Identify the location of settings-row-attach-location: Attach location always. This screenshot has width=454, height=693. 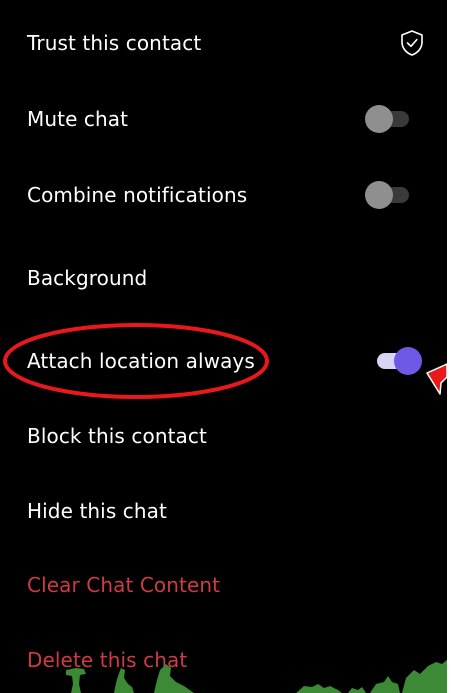
(223, 361).